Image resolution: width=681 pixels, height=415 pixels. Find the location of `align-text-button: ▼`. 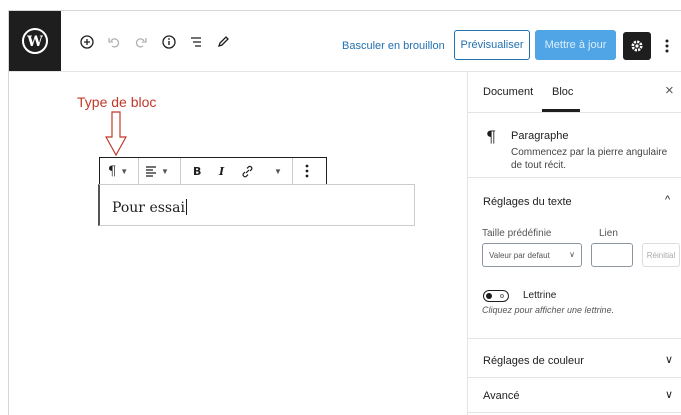

align-text-button: ▼ is located at coordinates (157, 171).